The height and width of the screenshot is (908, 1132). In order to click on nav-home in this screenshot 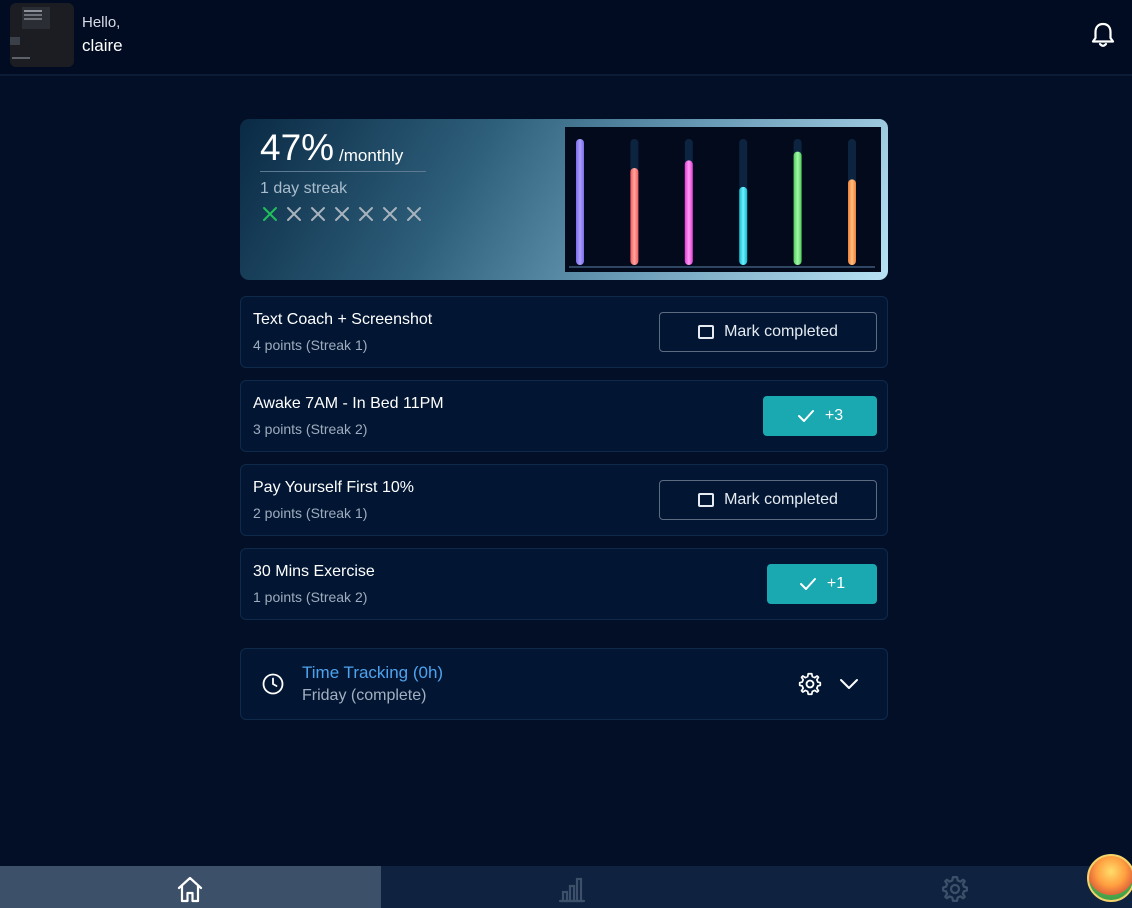, I will do `click(190, 887)`.